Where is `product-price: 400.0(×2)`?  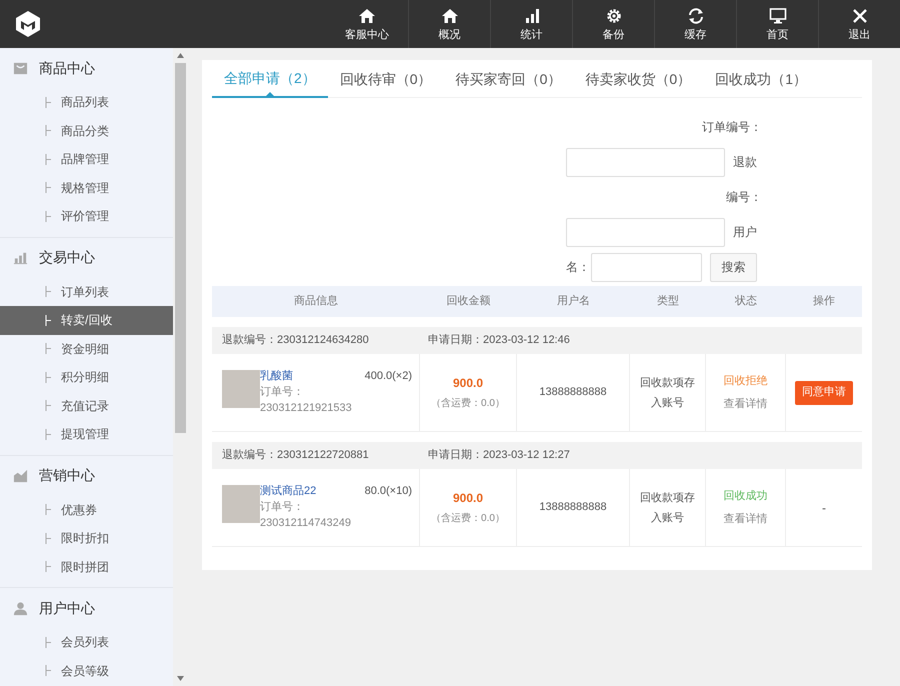
product-price: 400.0(×2) is located at coordinates (388, 376).